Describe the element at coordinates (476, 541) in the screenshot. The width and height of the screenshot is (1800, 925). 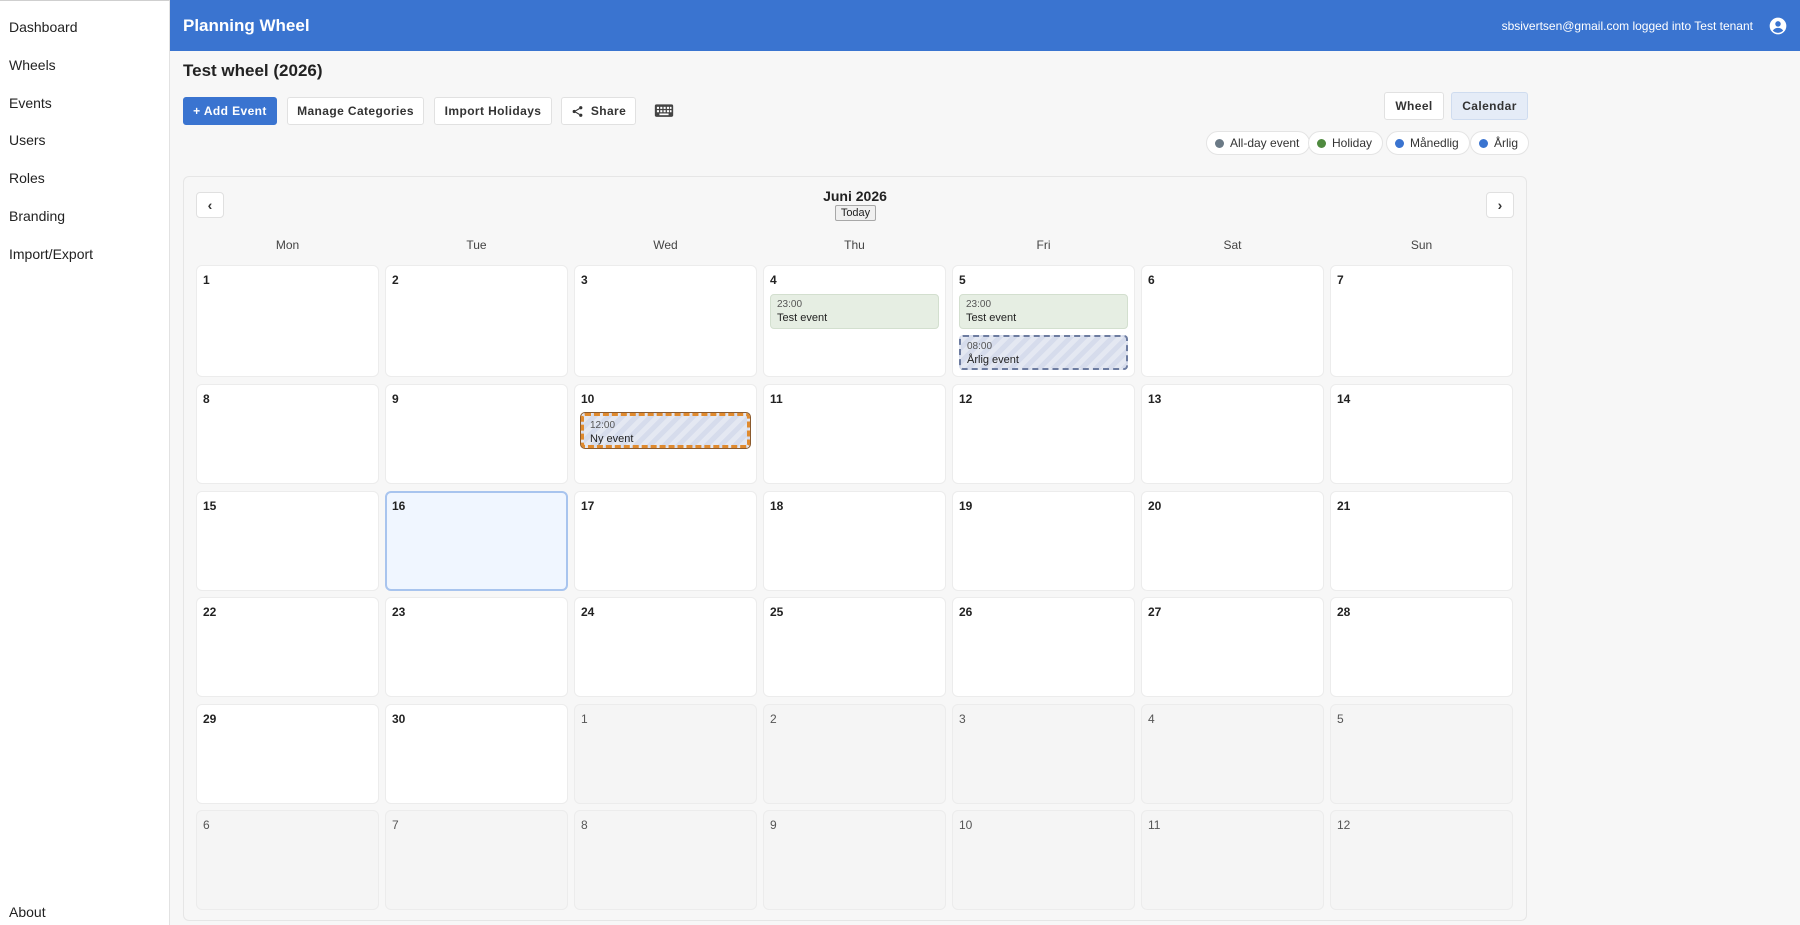
I see `day-cell-today: 16` at that location.